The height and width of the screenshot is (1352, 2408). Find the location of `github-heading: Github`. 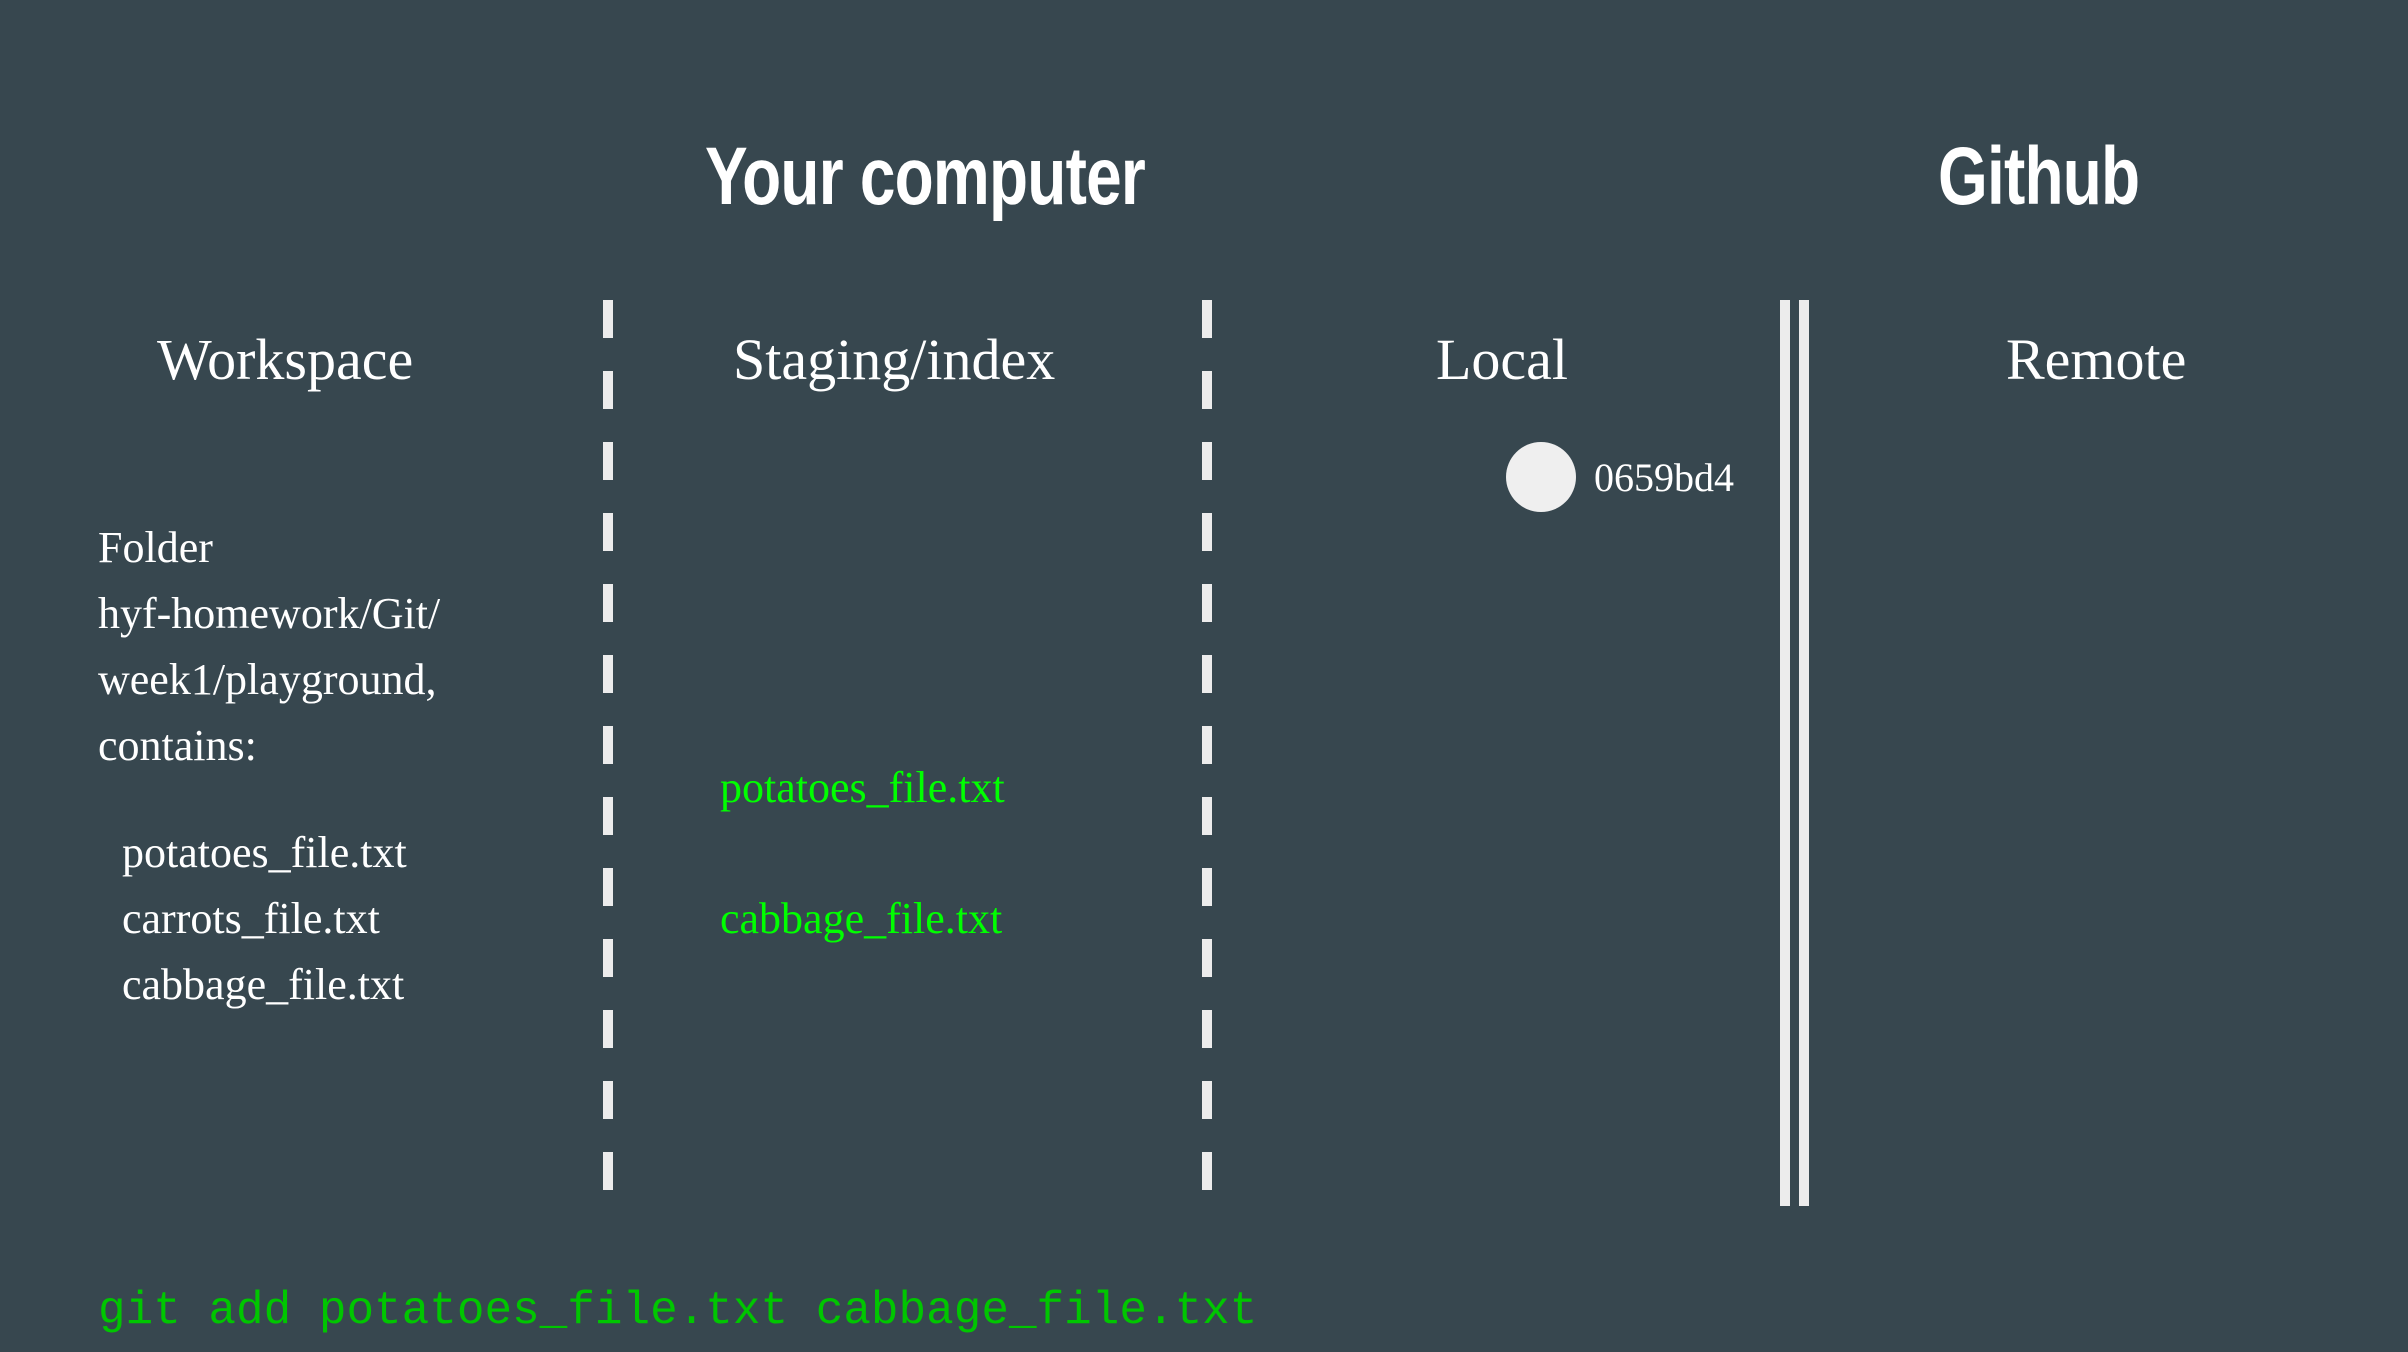

github-heading: Github is located at coordinates (2039, 176).